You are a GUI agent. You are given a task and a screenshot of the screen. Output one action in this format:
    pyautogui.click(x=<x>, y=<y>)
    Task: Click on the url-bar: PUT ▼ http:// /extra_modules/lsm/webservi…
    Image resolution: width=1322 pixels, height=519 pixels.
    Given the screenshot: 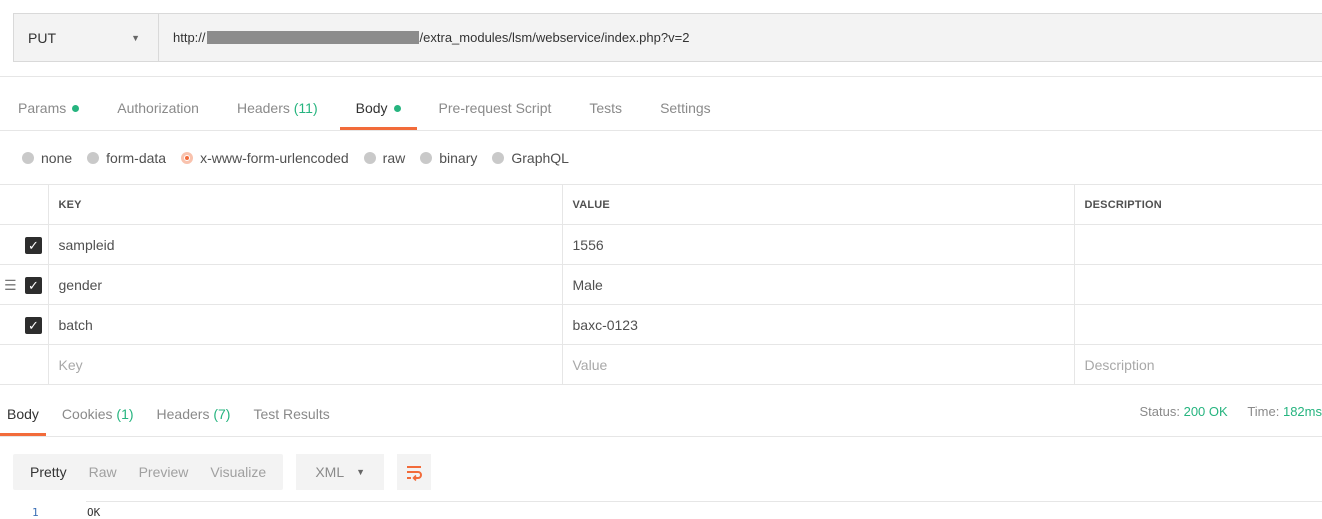 What is the action you would take?
    pyautogui.click(x=667, y=37)
    